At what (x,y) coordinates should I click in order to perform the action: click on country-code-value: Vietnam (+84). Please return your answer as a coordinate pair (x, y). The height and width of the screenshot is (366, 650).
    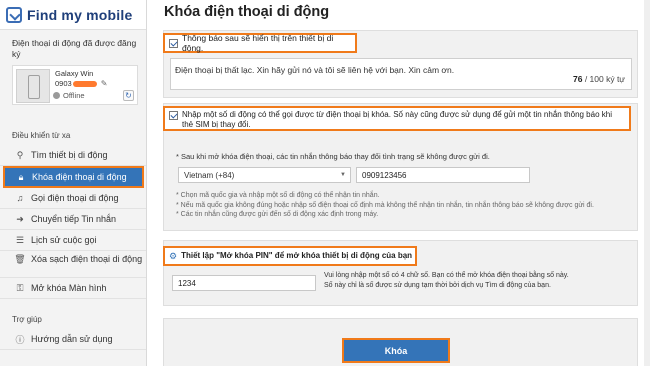
    Looking at the image, I should click on (209, 175).